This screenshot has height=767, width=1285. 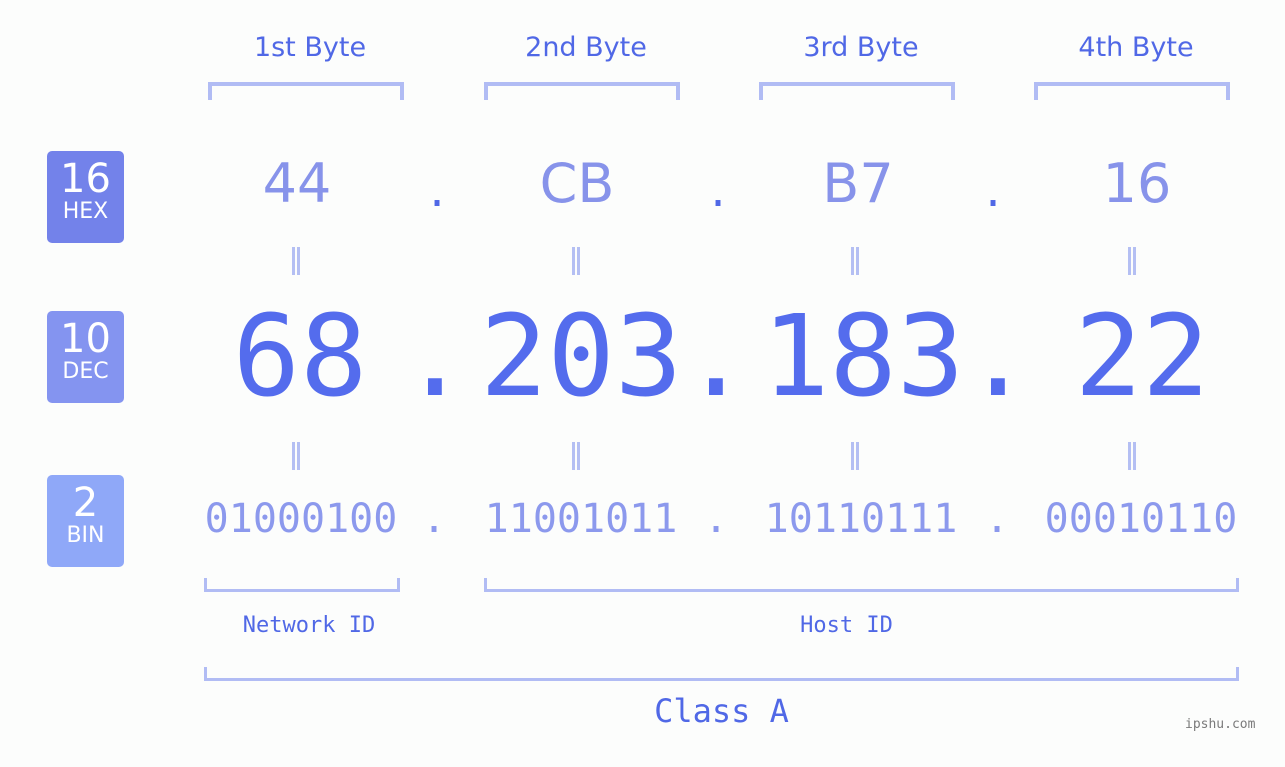 What do you see at coordinates (309, 625) in the screenshot?
I see `network-id-label: Network ID` at bounding box center [309, 625].